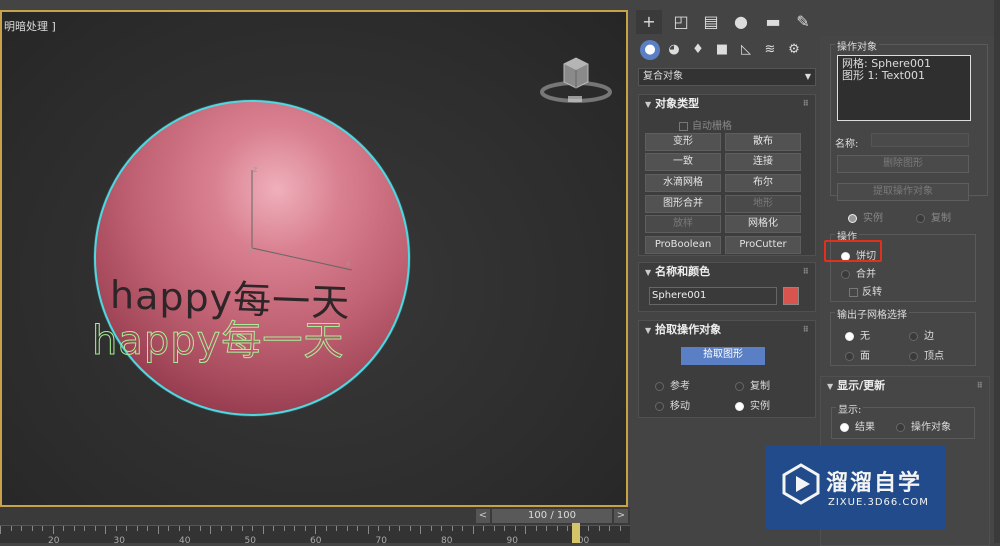 This screenshot has height=546, width=1000. What do you see at coordinates (746, 50) in the screenshot?
I see `helpers-icon: ◺` at bounding box center [746, 50].